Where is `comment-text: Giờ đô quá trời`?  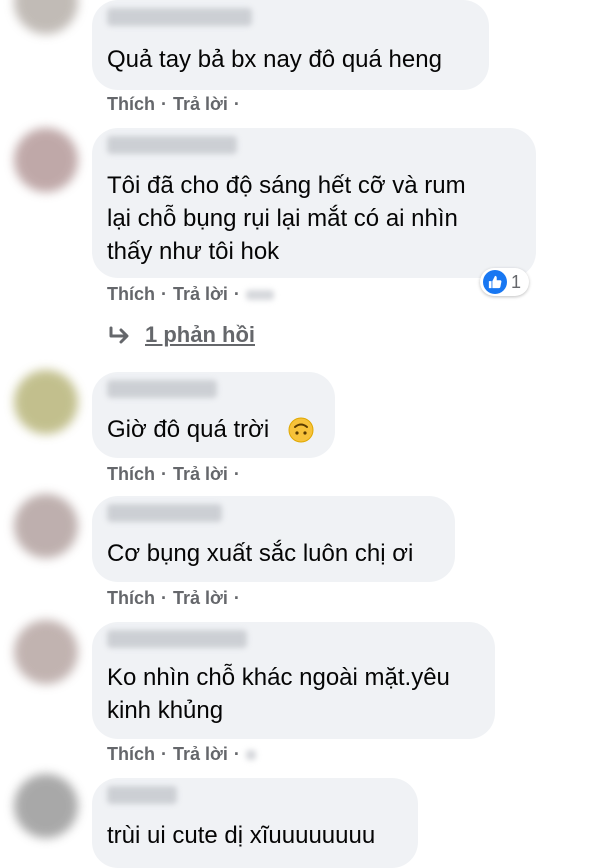 comment-text: Giờ đô quá trời is located at coordinates (188, 429).